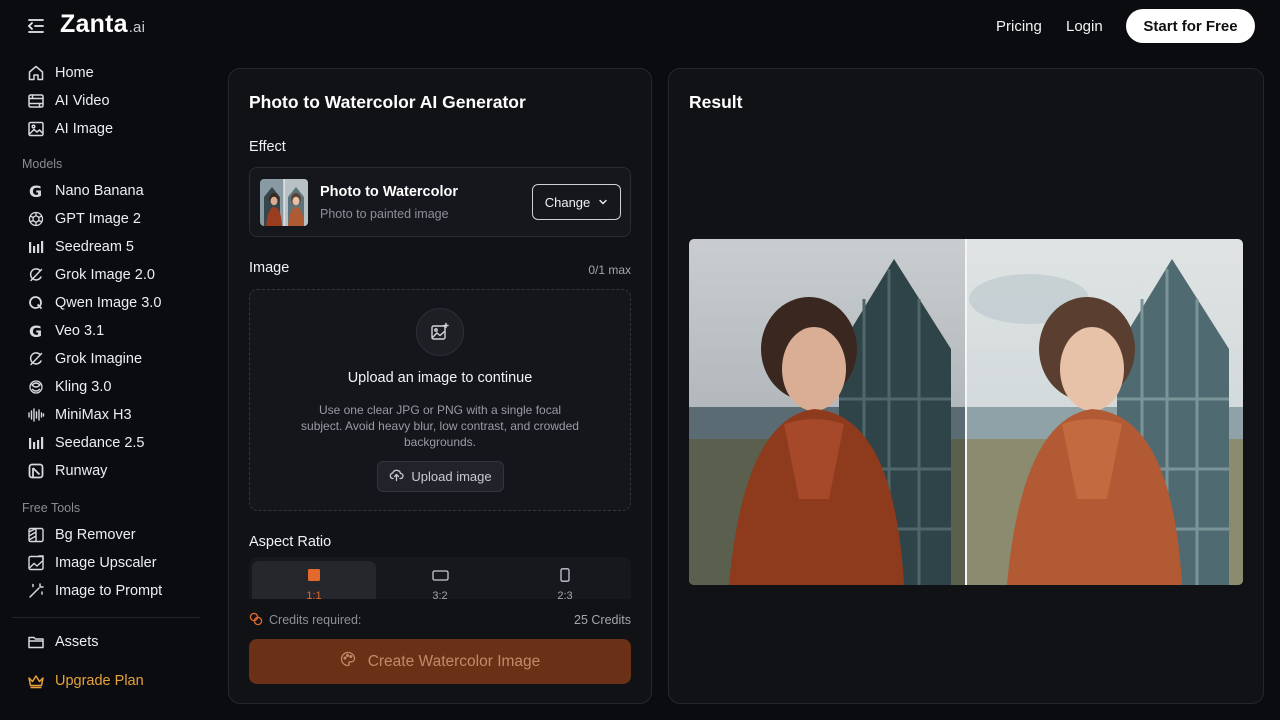 This screenshot has height=720, width=1280. I want to click on credits-value: 25 Credits, so click(602, 620).